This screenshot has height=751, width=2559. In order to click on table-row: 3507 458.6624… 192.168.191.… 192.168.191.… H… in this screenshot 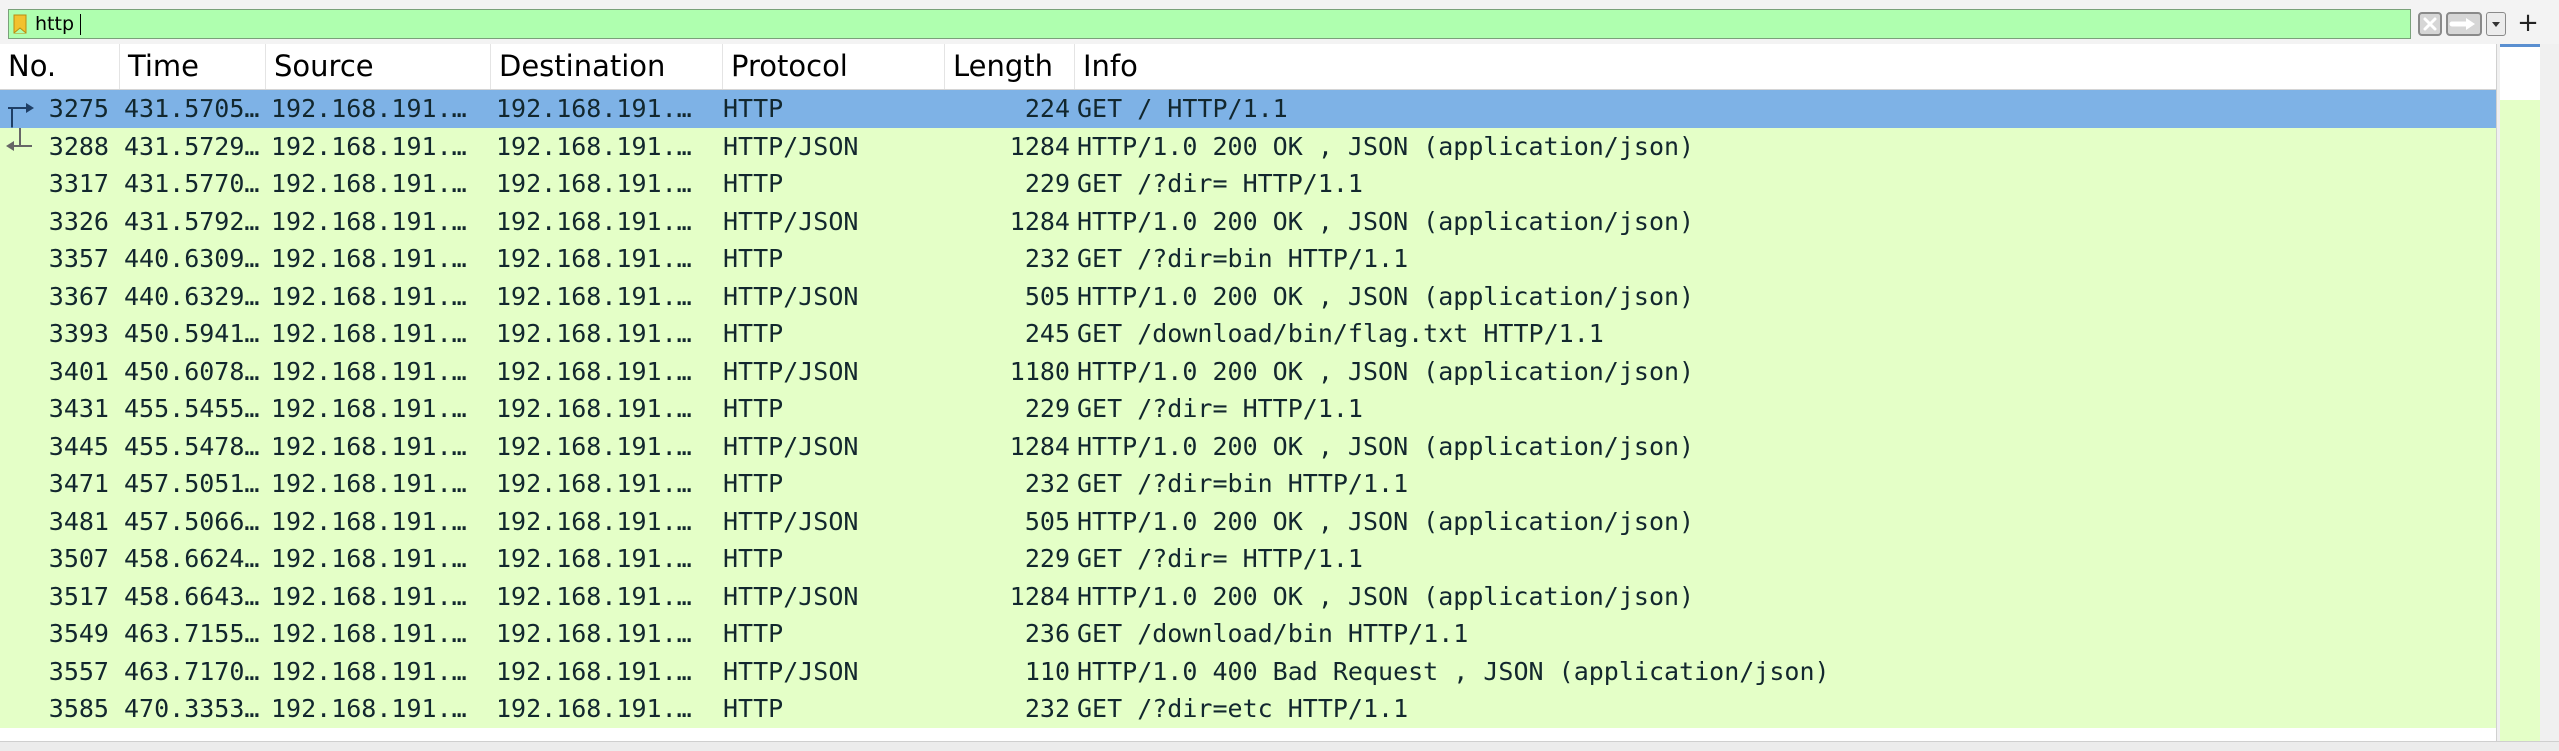, I will do `click(1248, 559)`.